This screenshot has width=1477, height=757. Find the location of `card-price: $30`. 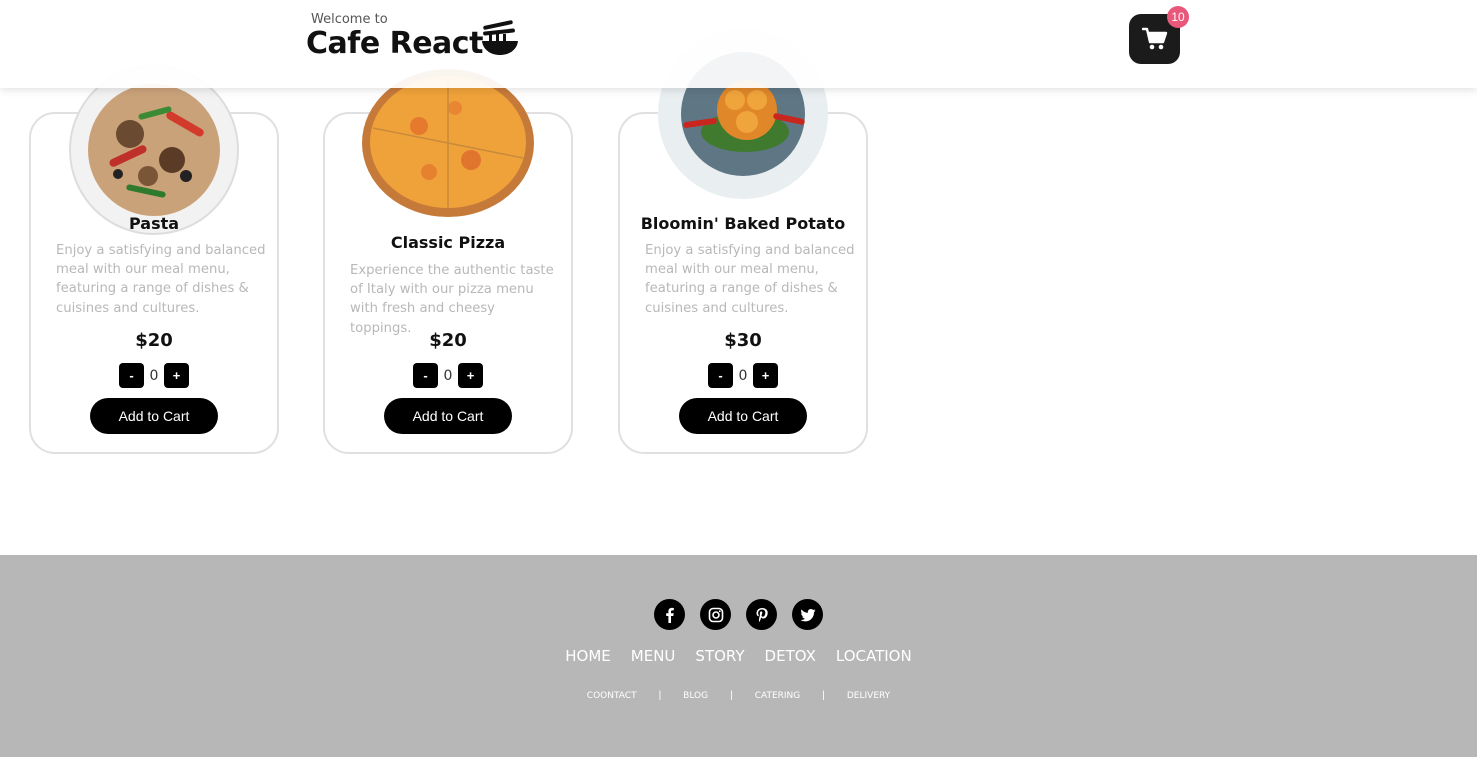

card-price: $30 is located at coordinates (743, 340).